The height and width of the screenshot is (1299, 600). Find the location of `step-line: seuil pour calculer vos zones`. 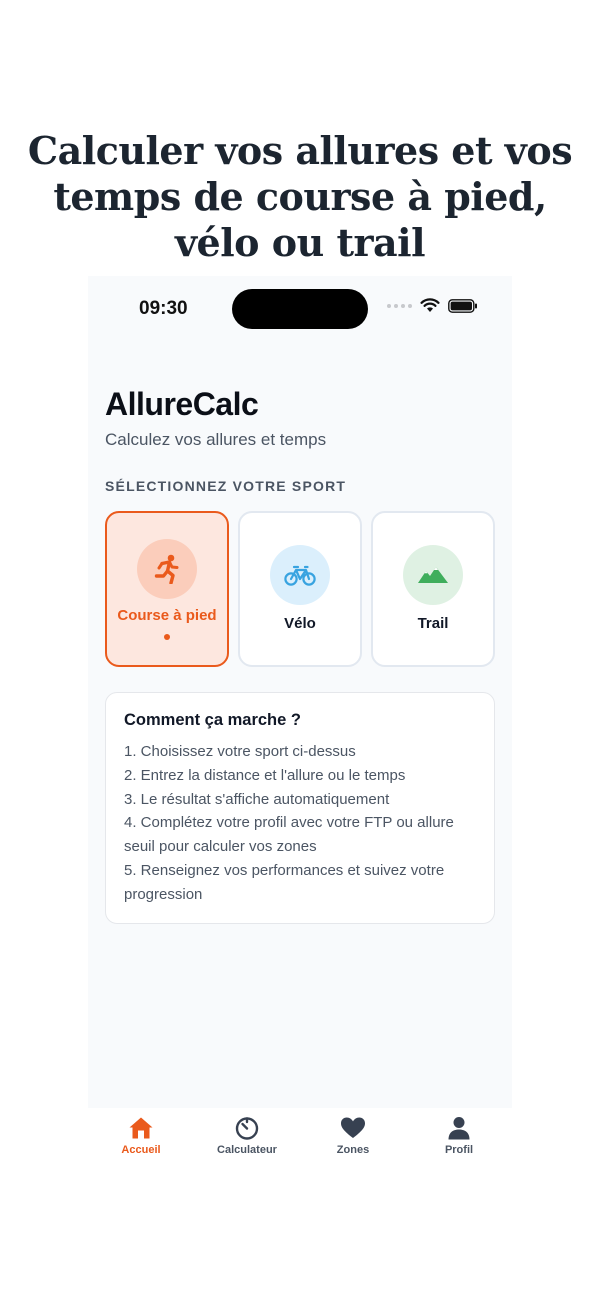

step-line: seuil pour calculer vos zones is located at coordinates (220, 847).